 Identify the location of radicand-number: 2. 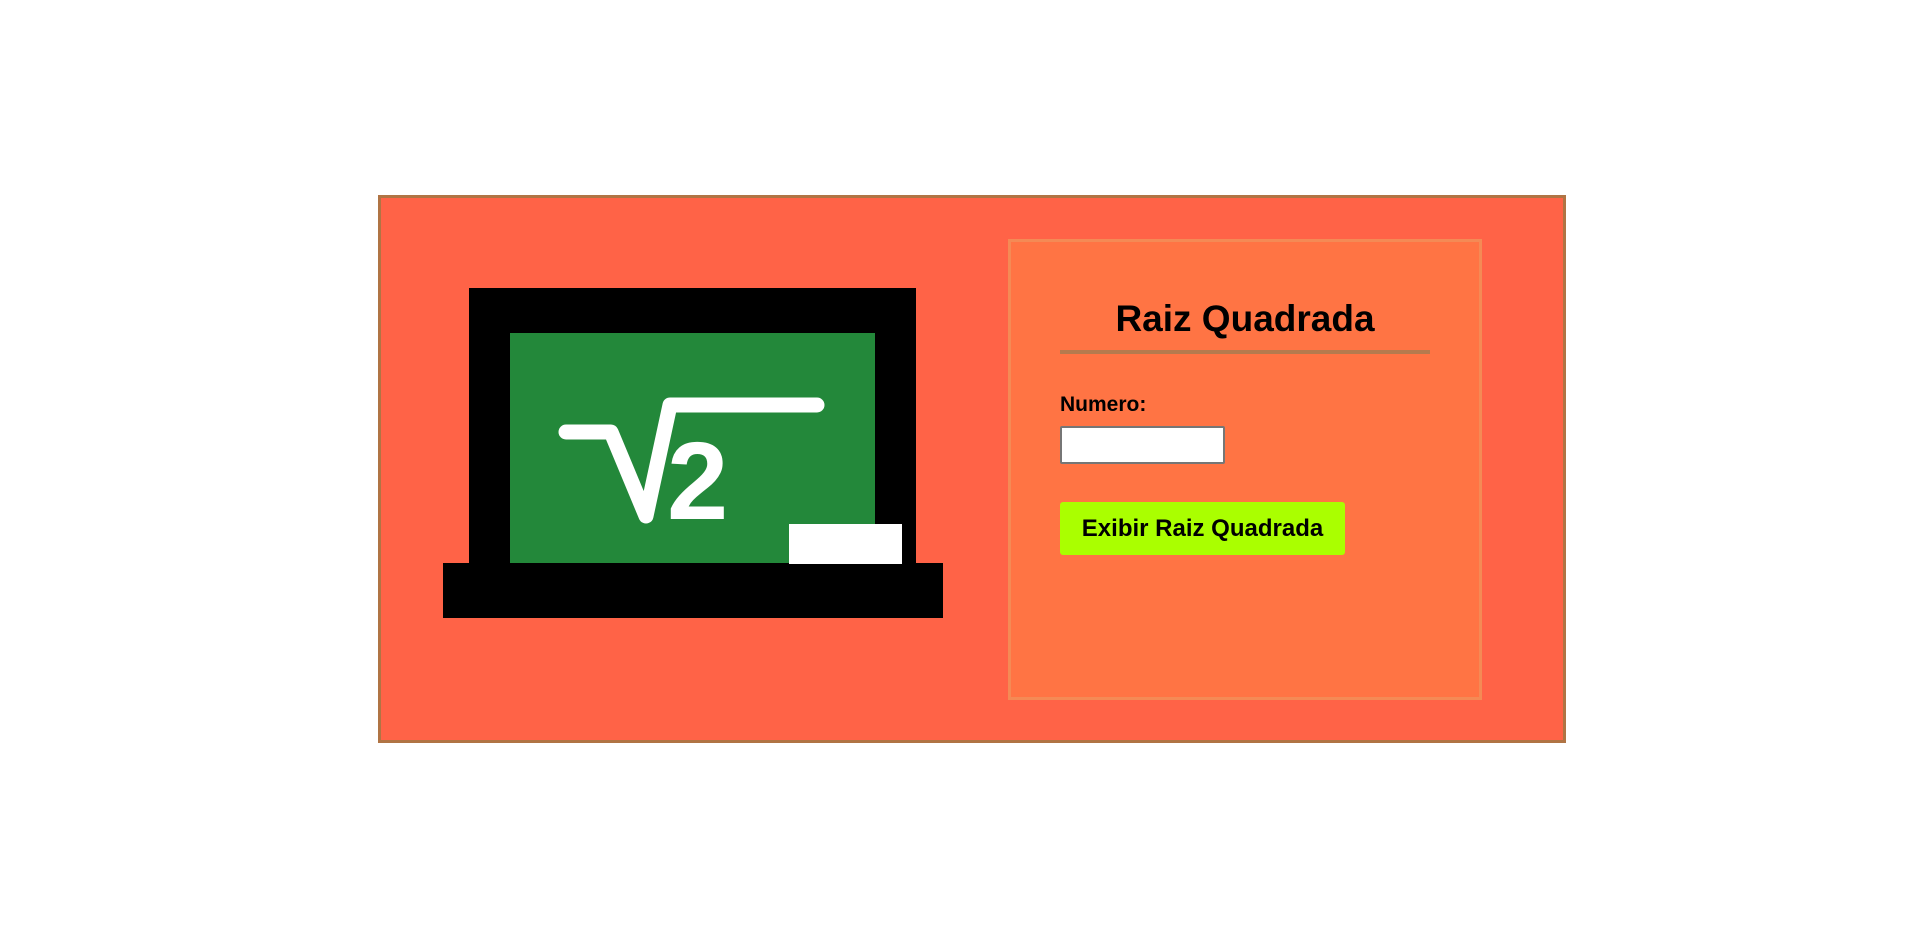
(697, 481).